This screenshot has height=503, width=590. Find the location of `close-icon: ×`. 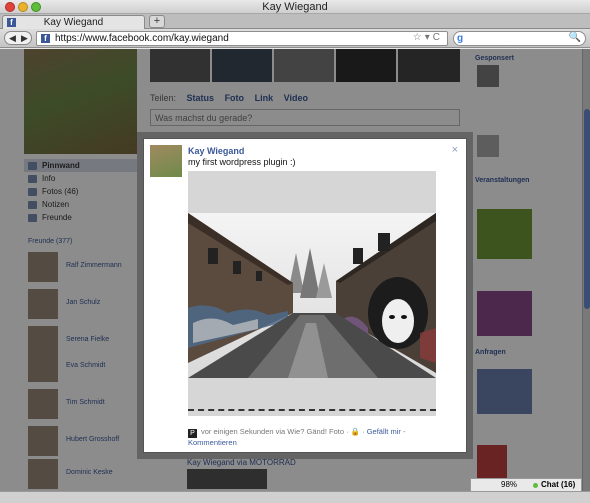

close-icon: × is located at coordinates (455, 150).